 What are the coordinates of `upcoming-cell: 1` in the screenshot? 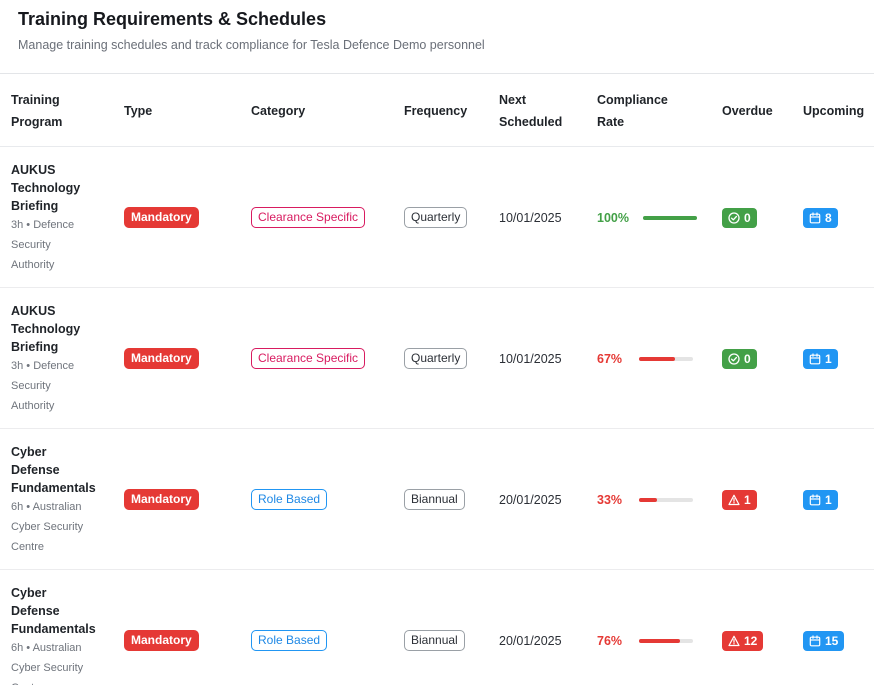 It's located at (820, 358).